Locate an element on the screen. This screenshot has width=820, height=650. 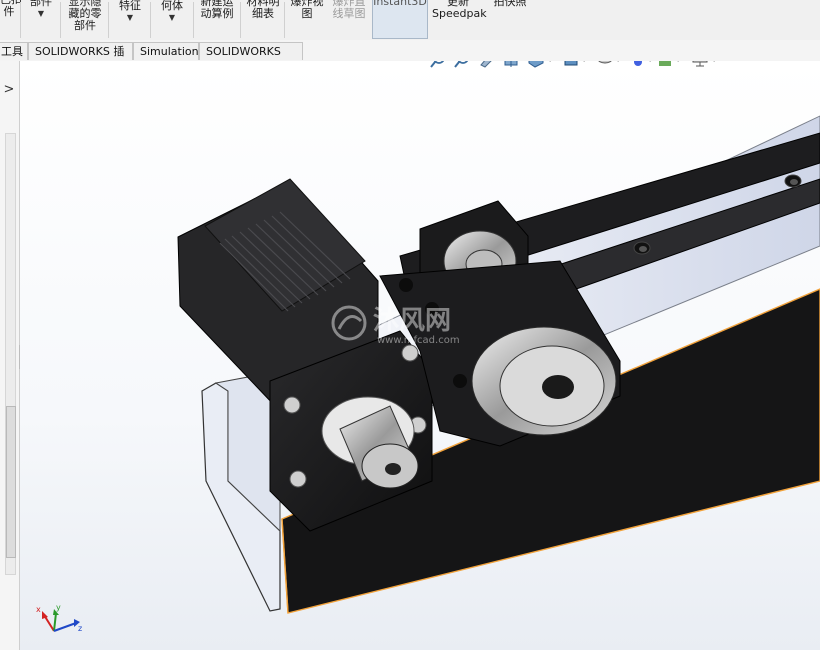
svg-text: x is located at coordinates (38, 609).